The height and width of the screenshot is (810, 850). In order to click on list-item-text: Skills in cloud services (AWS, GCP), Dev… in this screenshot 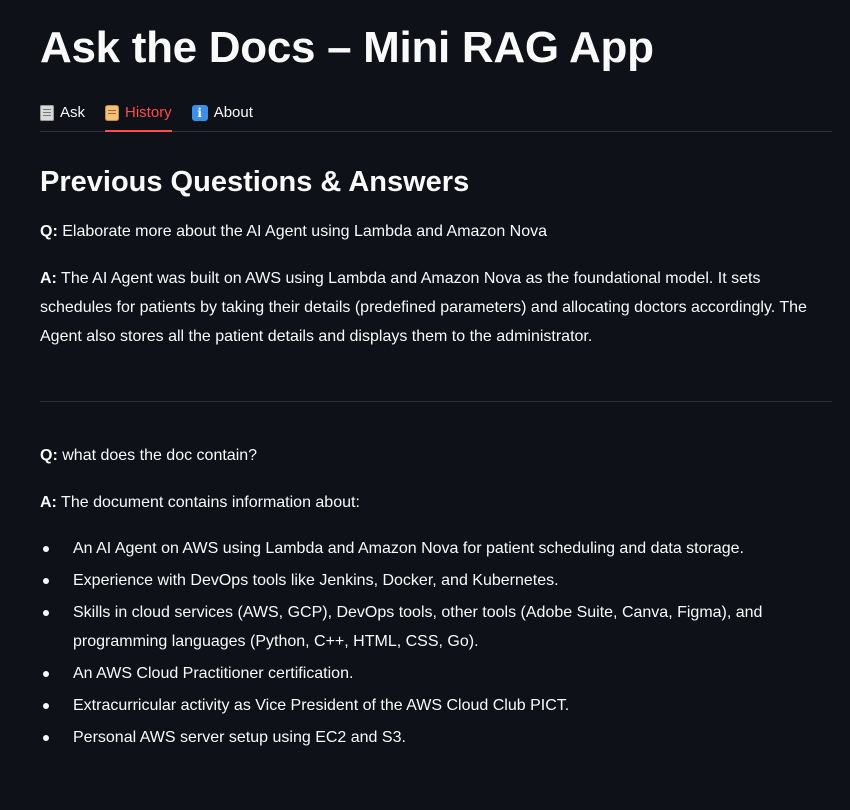, I will do `click(418, 627)`.